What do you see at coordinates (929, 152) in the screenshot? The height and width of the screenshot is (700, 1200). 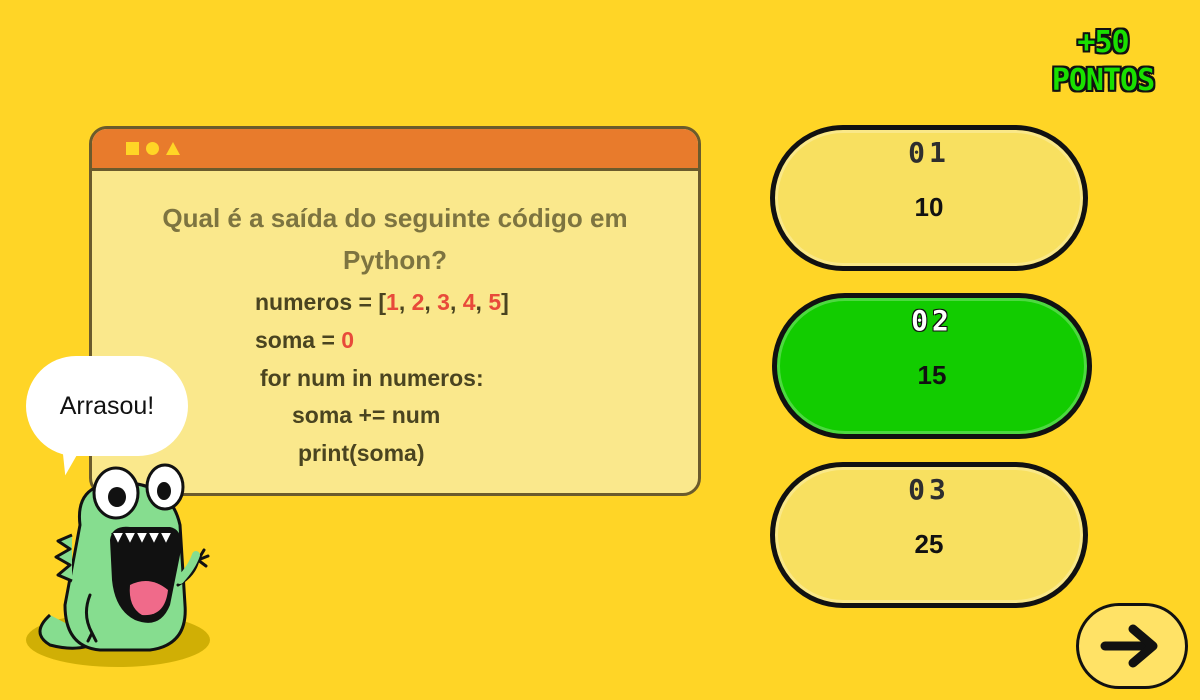 I see `answer-index: 01` at bounding box center [929, 152].